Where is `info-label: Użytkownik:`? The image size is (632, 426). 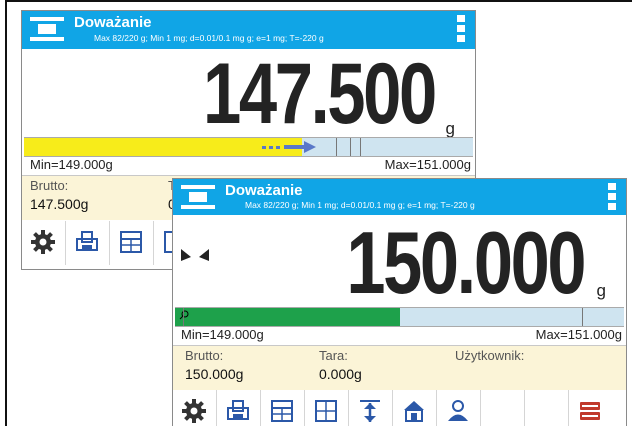
info-label: Użytkownik: is located at coordinates (490, 355).